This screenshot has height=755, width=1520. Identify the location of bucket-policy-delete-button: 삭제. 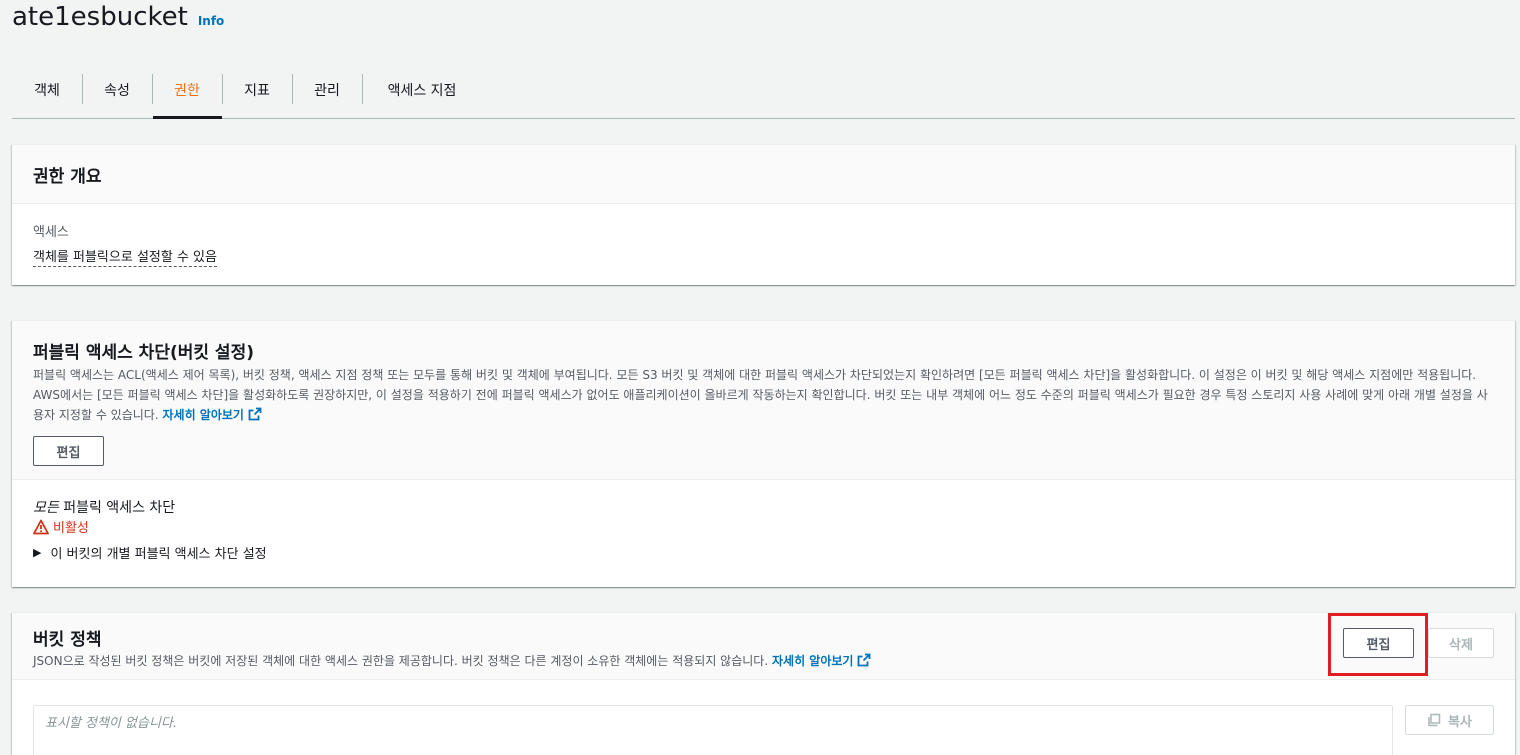
(1461, 643).